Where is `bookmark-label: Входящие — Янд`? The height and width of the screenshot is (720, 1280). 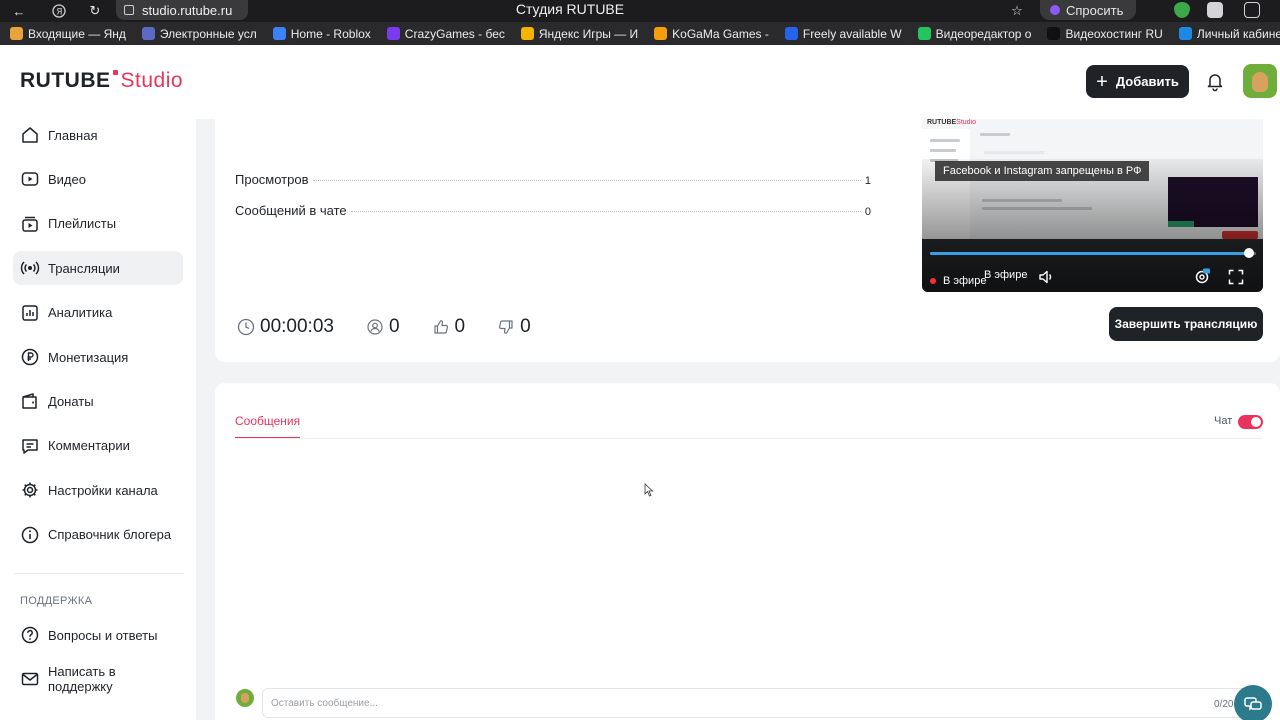 bookmark-label: Входящие — Янд is located at coordinates (77, 33).